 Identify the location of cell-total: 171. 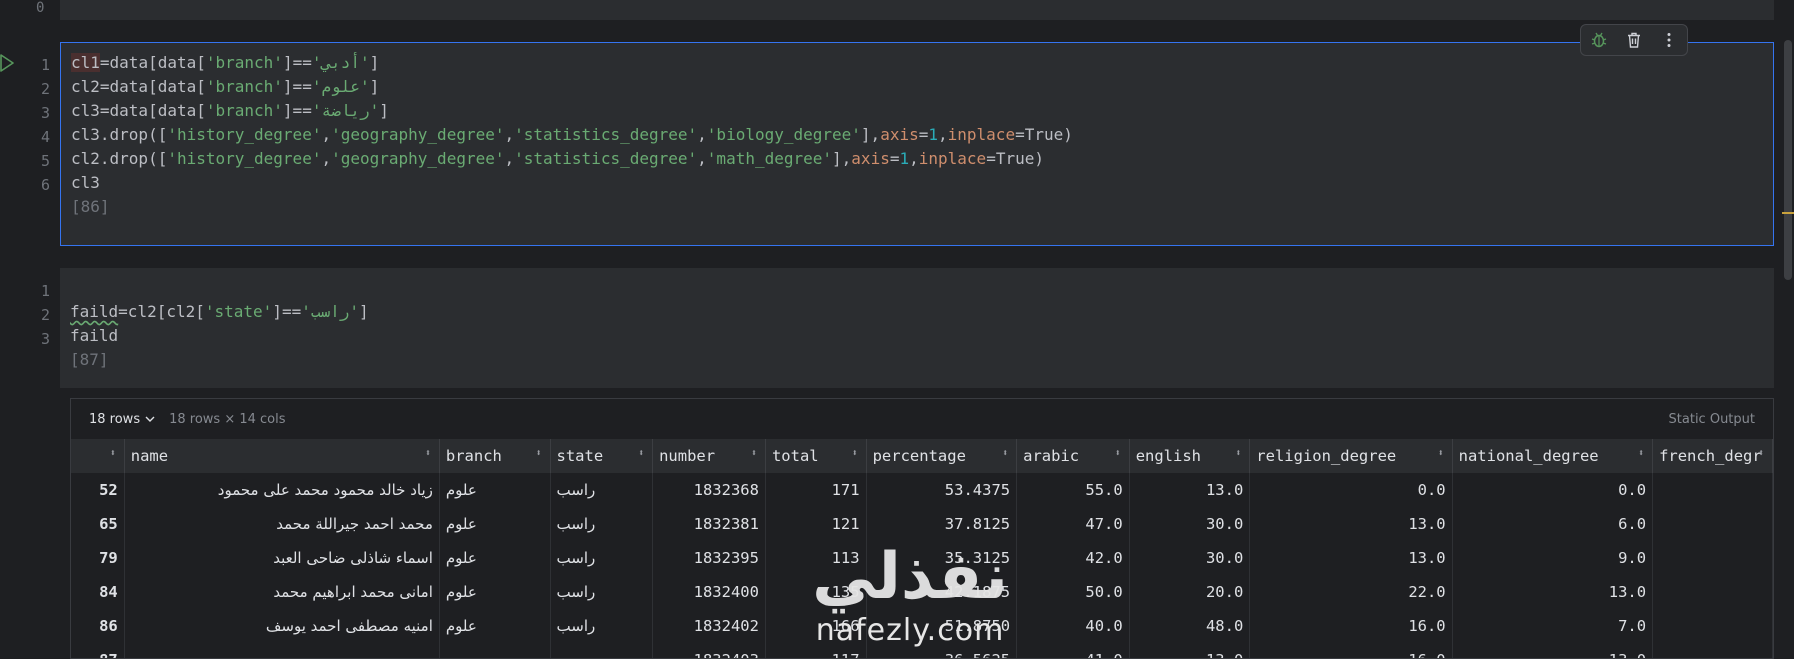
(816, 490).